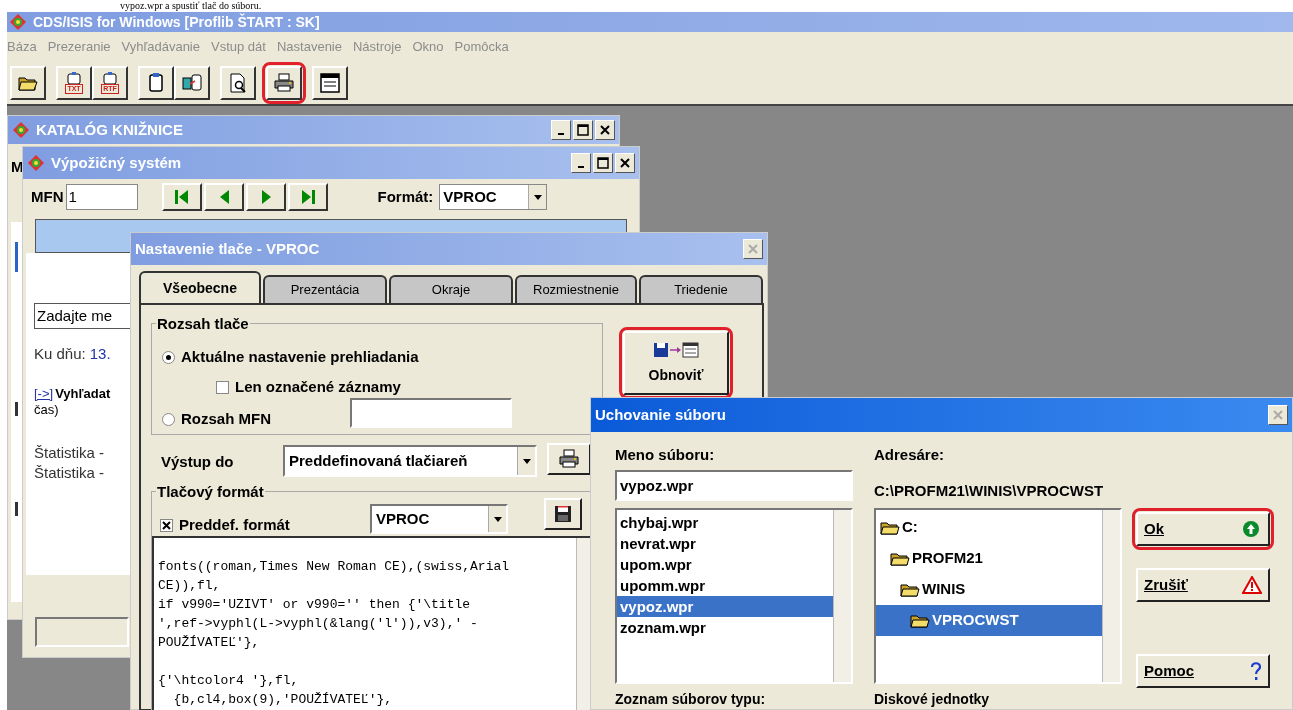  Describe the element at coordinates (451, 289) in the screenshot. I see `tab: Okraje` at that location.